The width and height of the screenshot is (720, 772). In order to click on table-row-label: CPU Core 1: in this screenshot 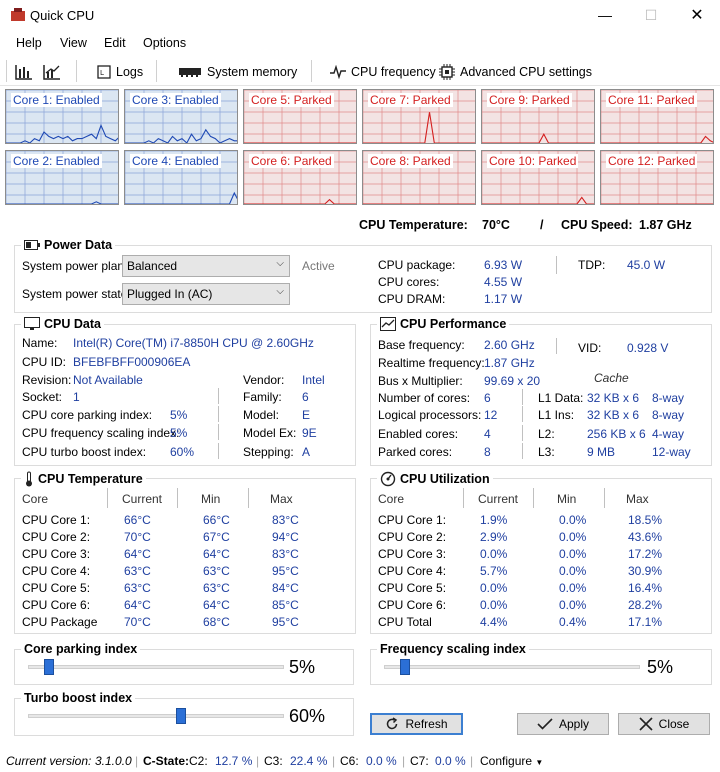, I will do `click(56, 520)`.